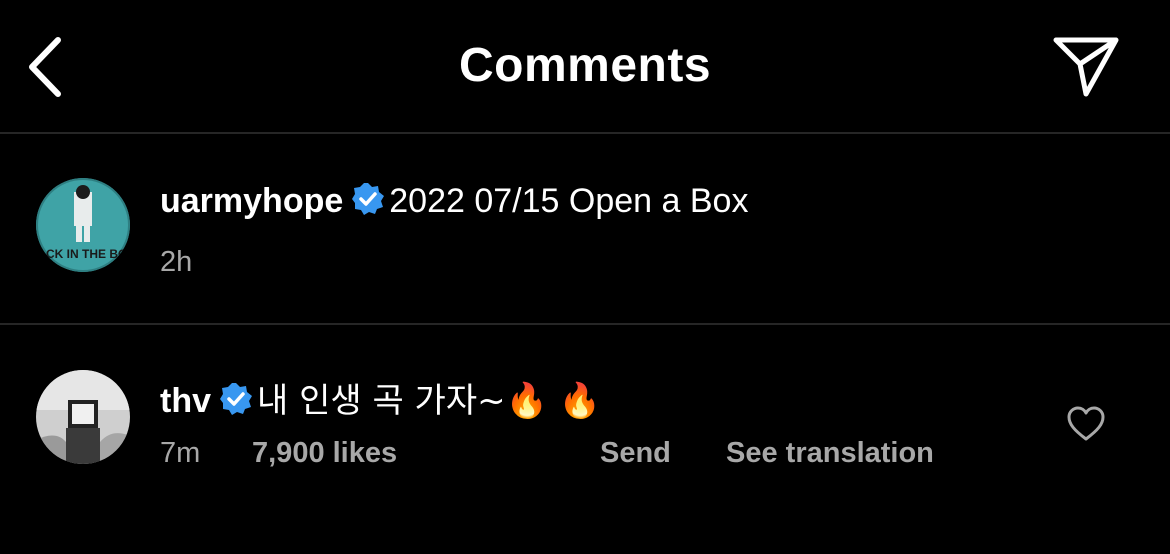 The height and width of the screenshot is (554, 1170). I want to click on send-link: Send, so click(635, 453).